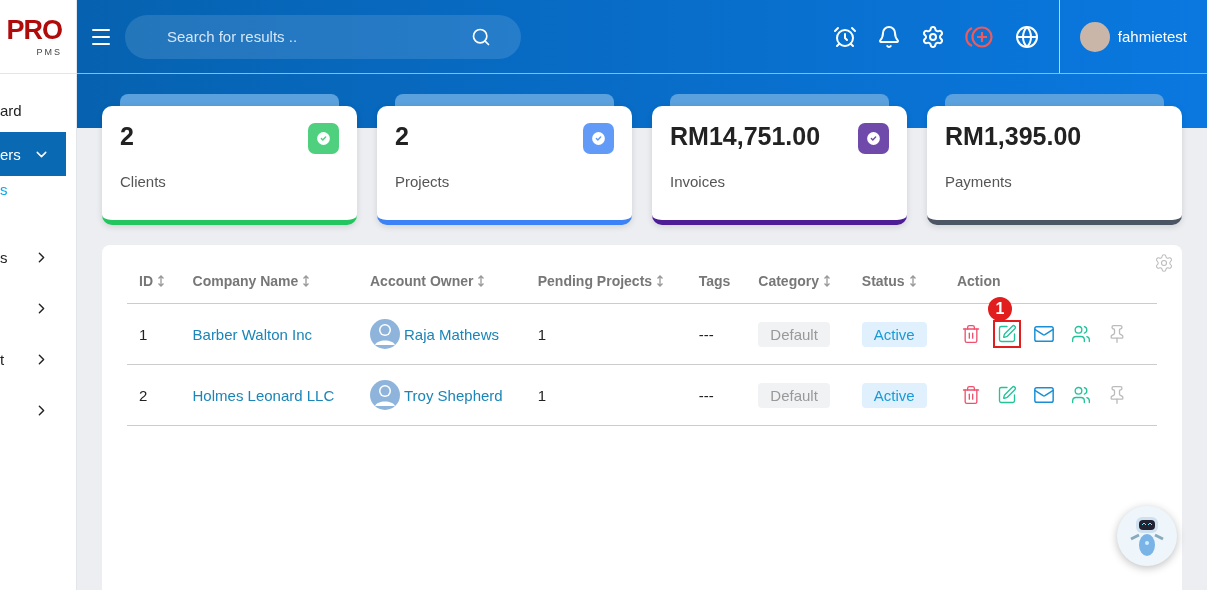  I want to click on settings-icon, so click(932, 36).